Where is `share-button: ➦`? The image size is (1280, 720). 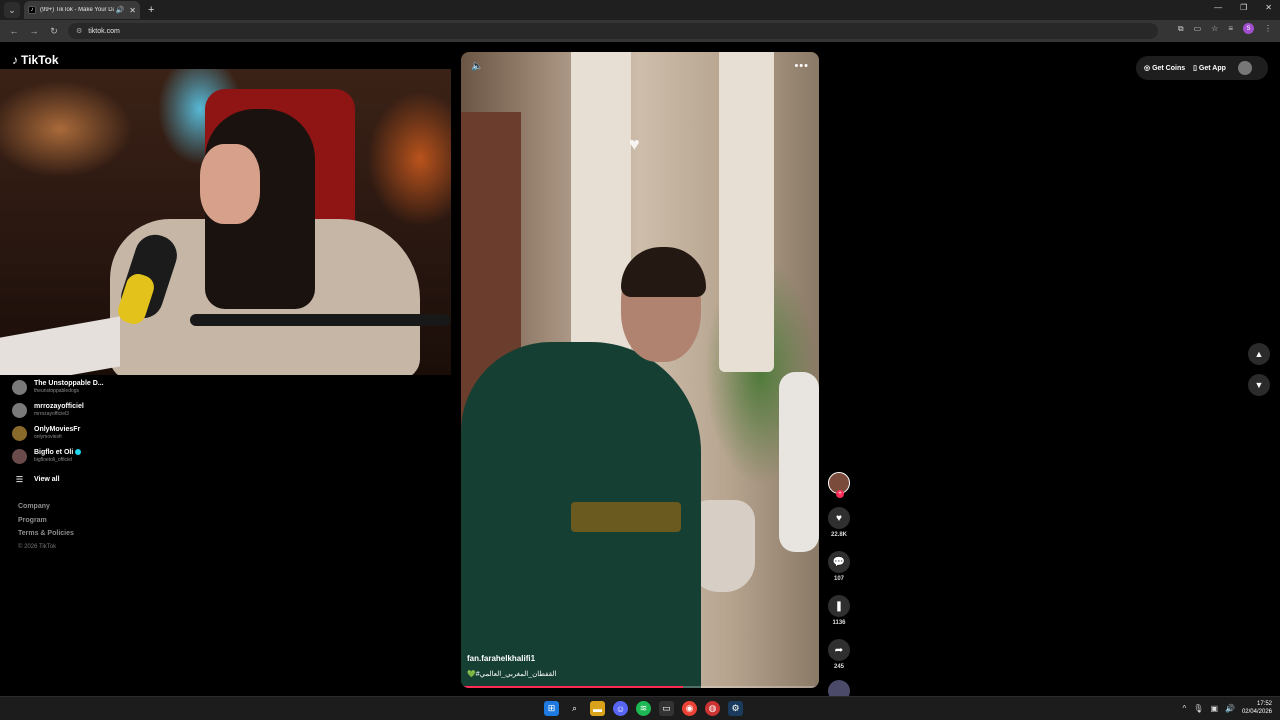 share-button: ➦ is located at coordinates (839, 650).